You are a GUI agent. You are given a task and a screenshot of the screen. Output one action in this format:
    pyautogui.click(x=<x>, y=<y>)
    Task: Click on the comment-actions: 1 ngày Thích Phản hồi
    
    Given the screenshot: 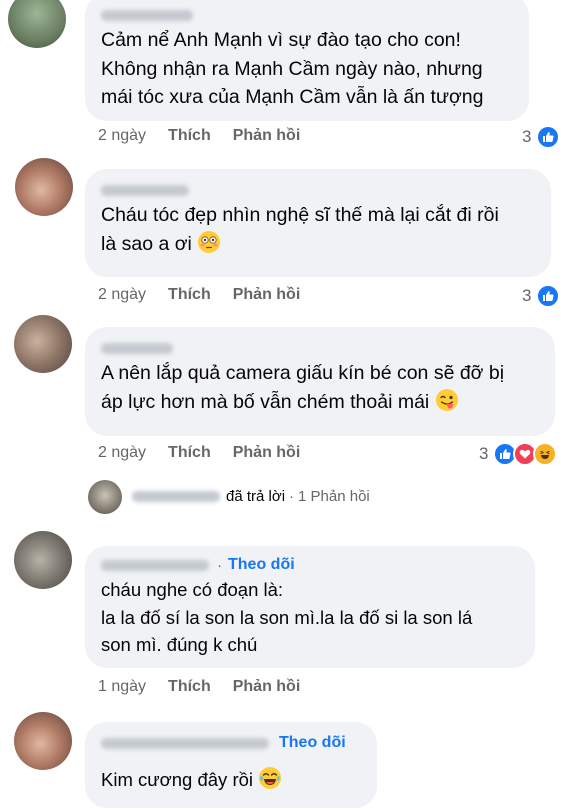 What is the action you would take?
    pyautogui.click(x=199, y=687)
    